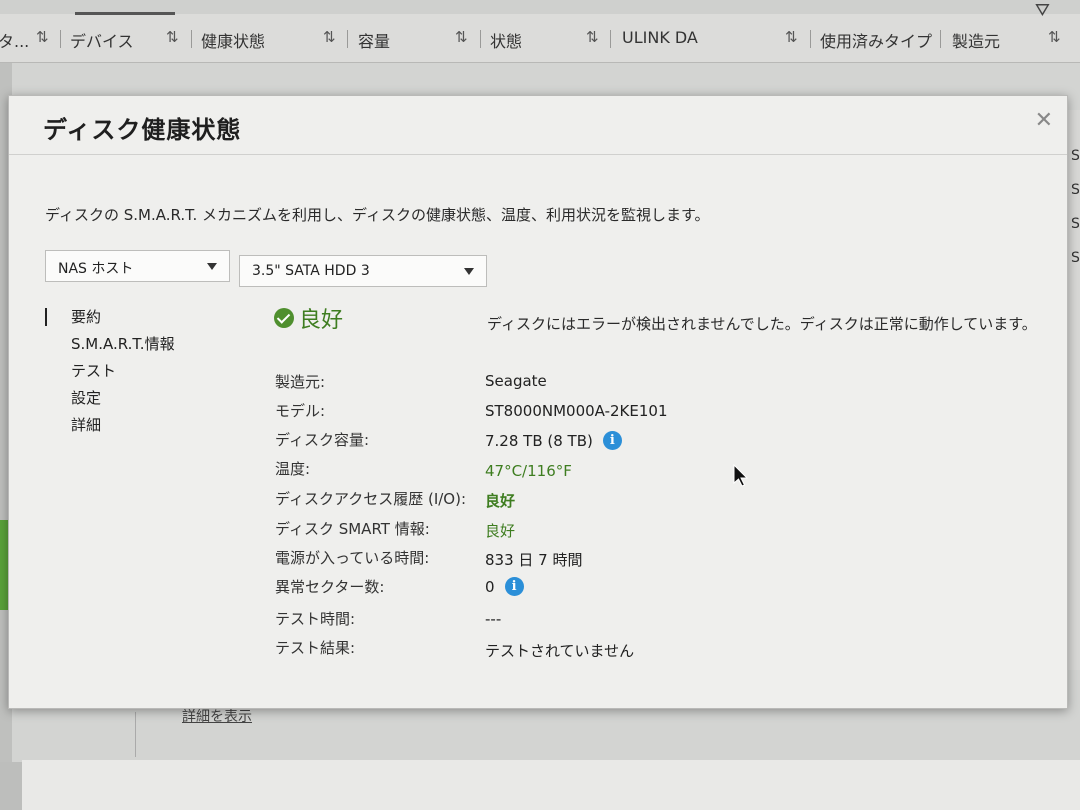 This screenshot has width=1080, height=810. I want to click on label-disk-access-io: ディスクアクセス履歴 (I/O):, so click(371, 499).